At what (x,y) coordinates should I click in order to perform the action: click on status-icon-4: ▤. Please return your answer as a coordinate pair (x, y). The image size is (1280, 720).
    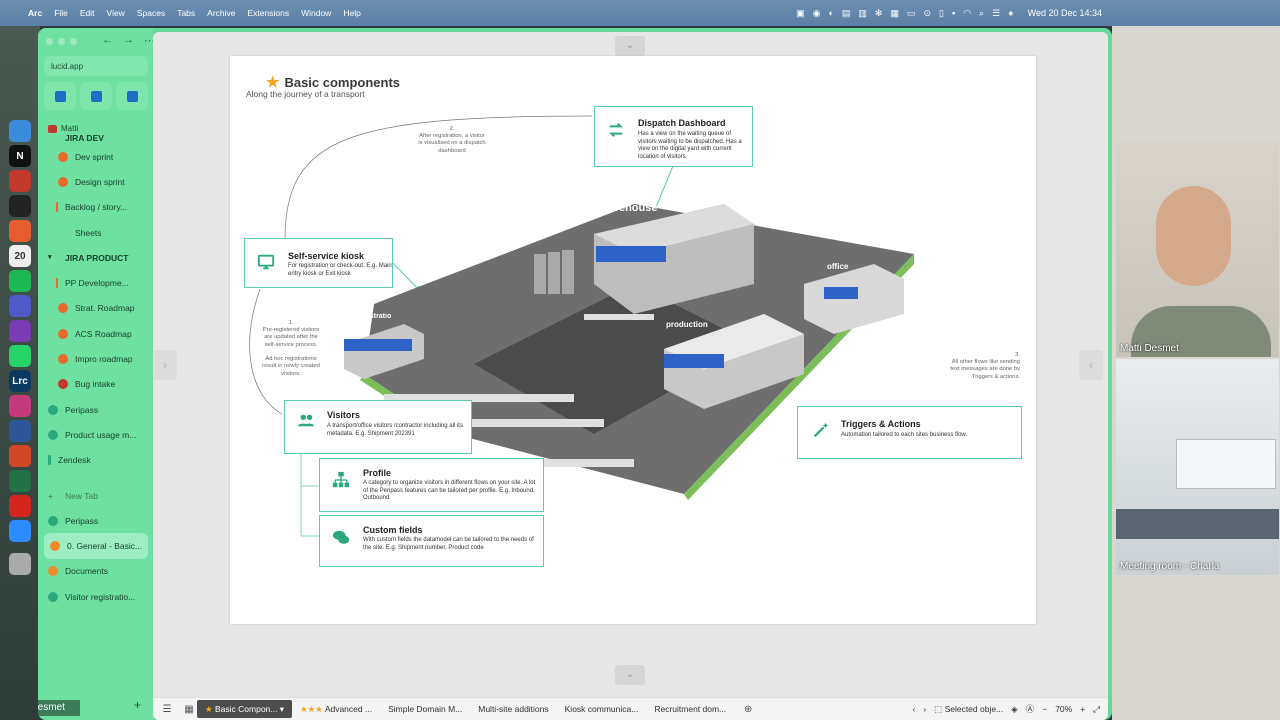
    Looking at the image, I should click on (846, 13).